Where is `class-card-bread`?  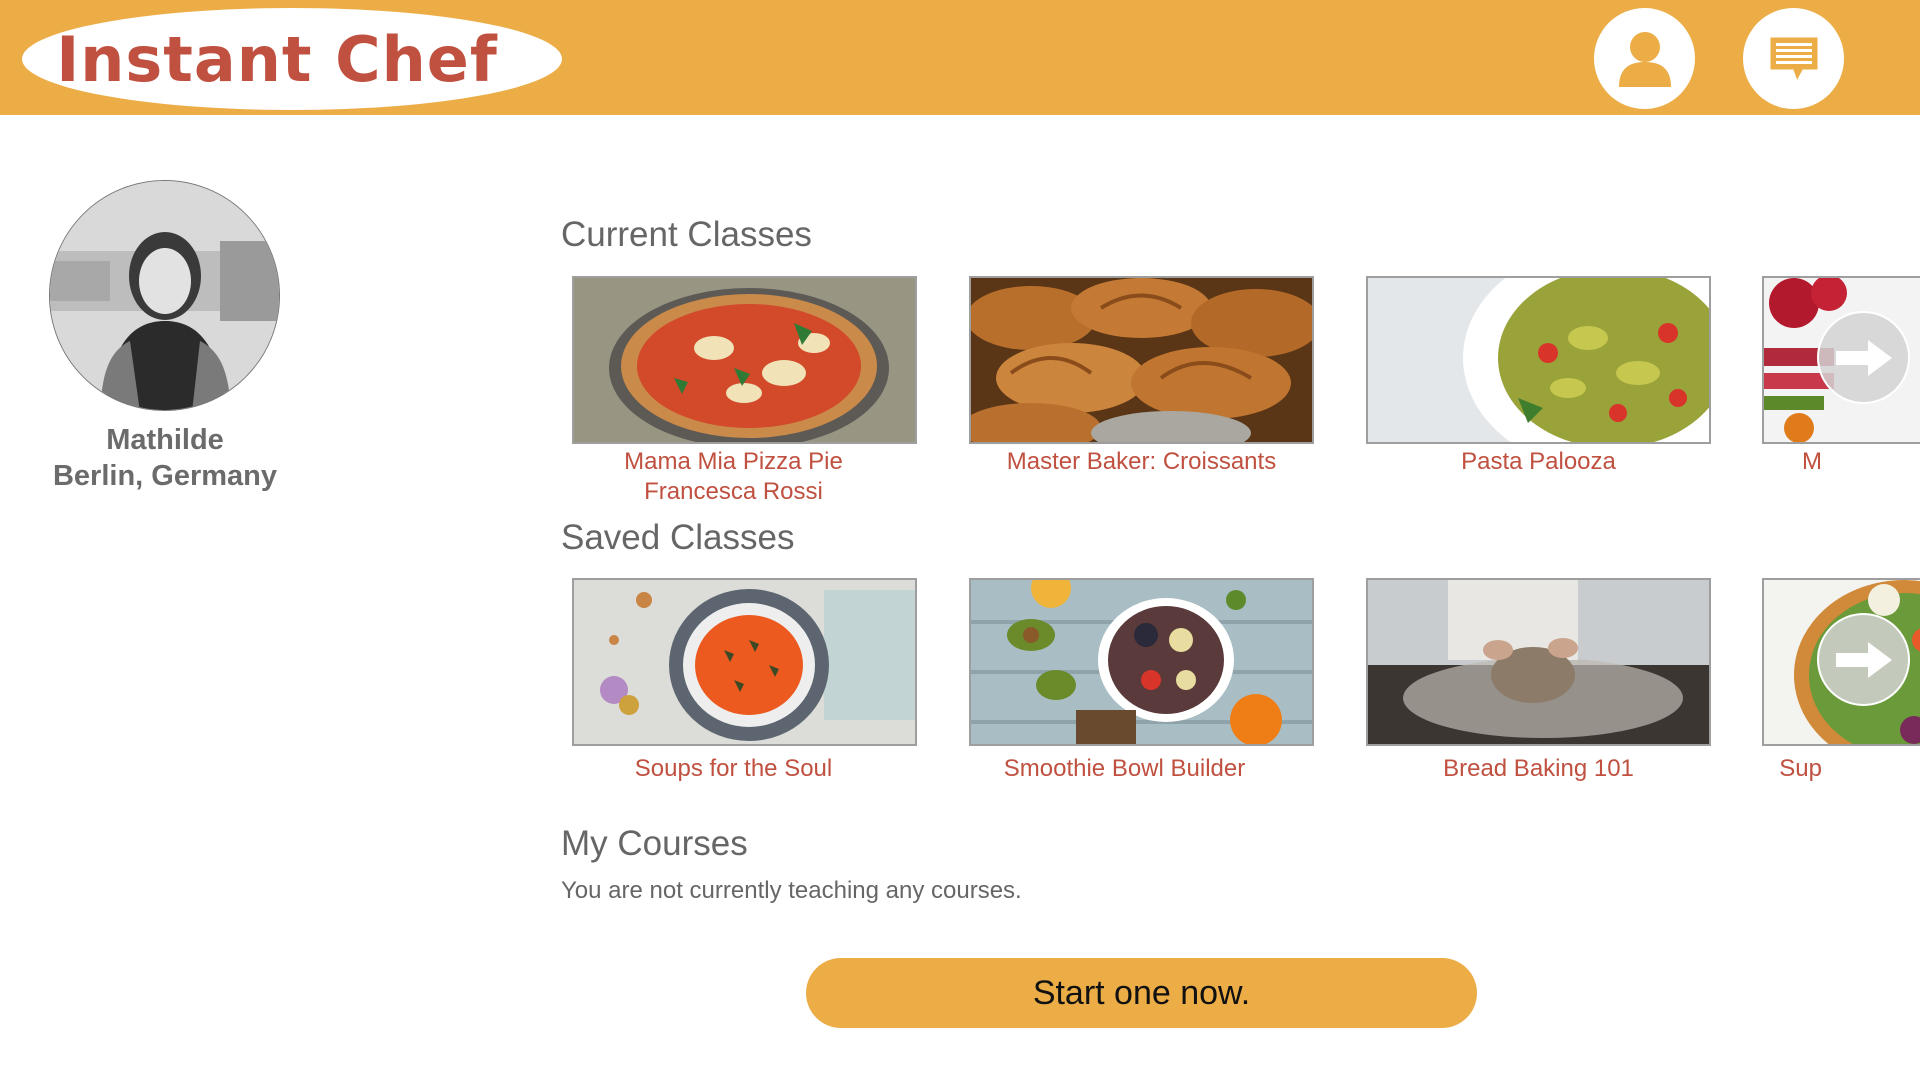
class-card-bread is located at coordinates (1538, 662).